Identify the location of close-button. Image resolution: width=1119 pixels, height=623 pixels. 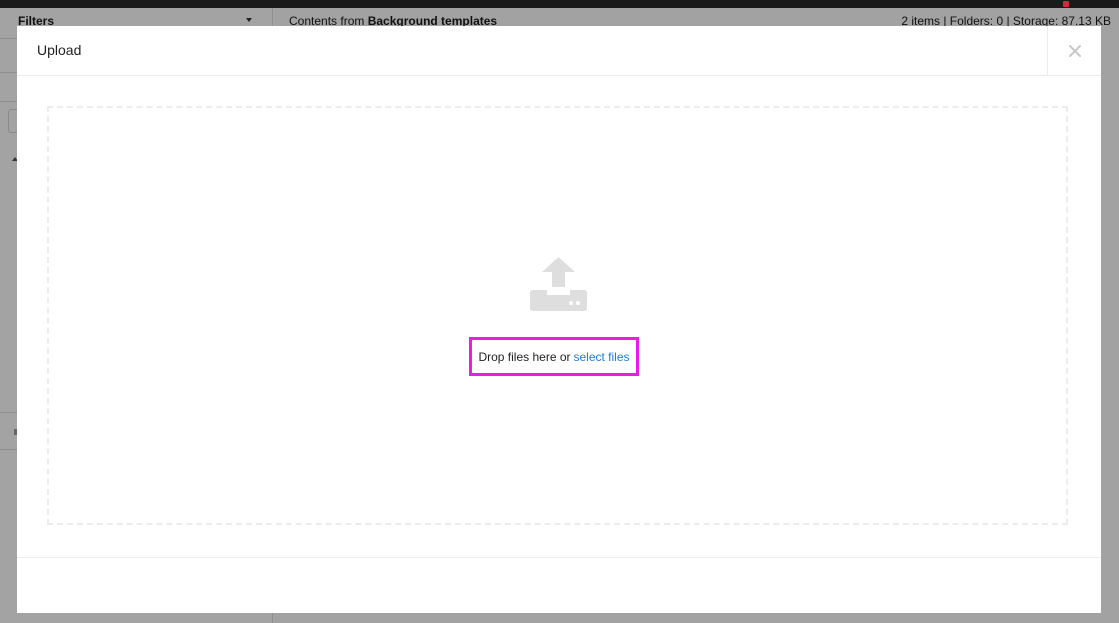
(1074, 50).